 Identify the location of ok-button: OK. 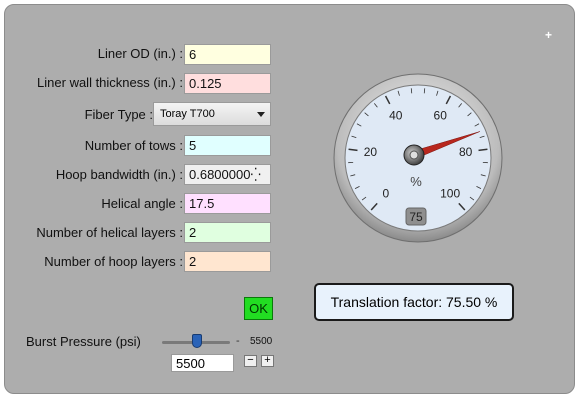
(258, 308).